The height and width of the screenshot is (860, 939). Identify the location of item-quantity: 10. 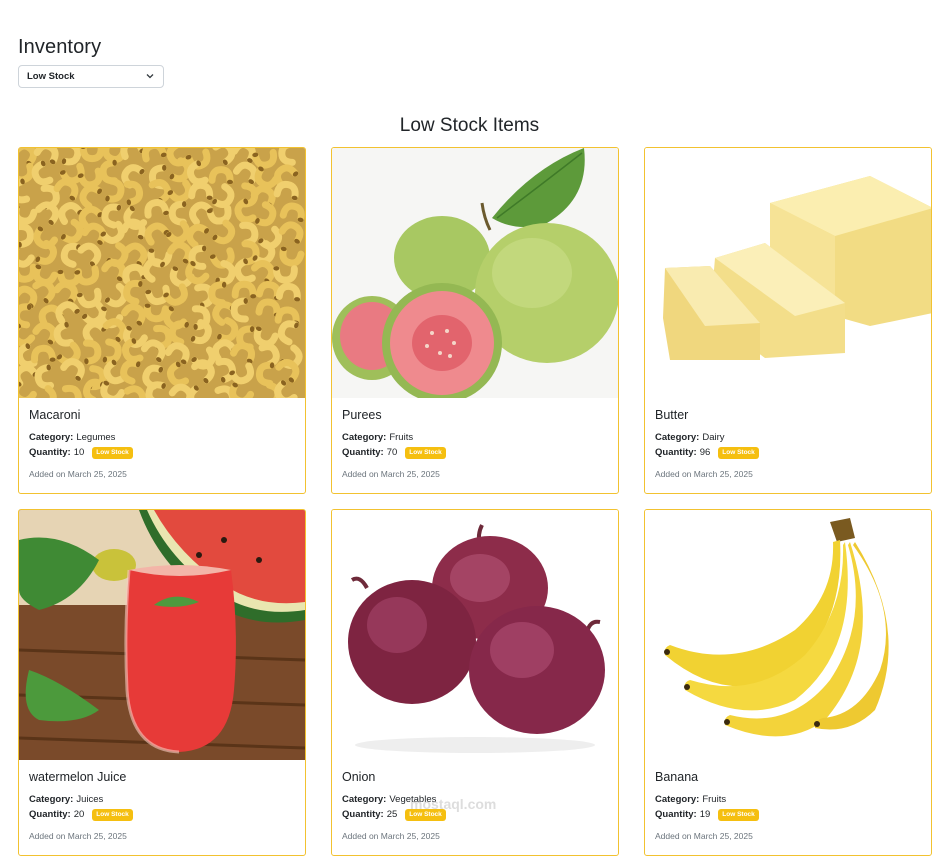
(79, 452).